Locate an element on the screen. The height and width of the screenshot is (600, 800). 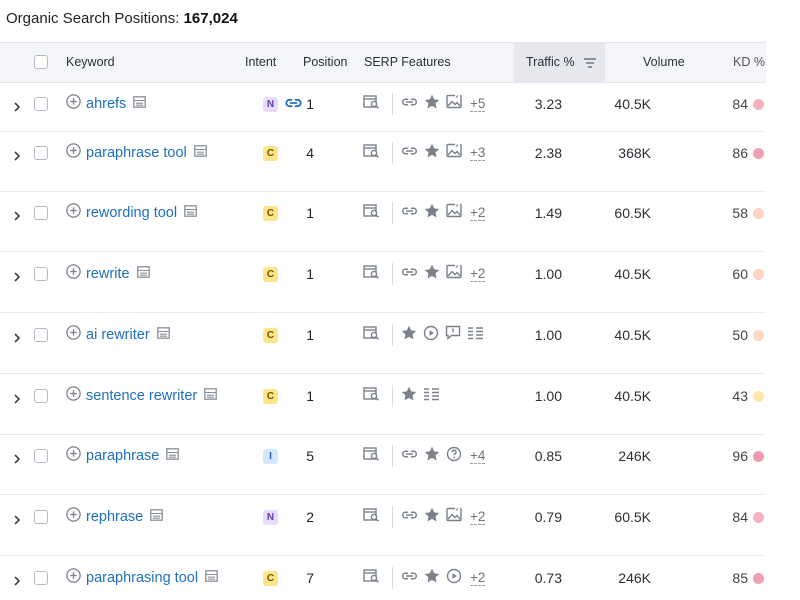
keyword-link: ai rewriter is located at coordinates (118, 335).